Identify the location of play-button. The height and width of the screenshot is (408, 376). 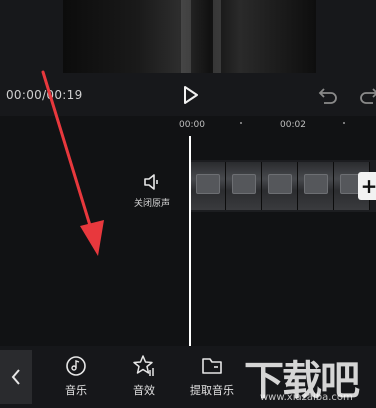
(191, 95).